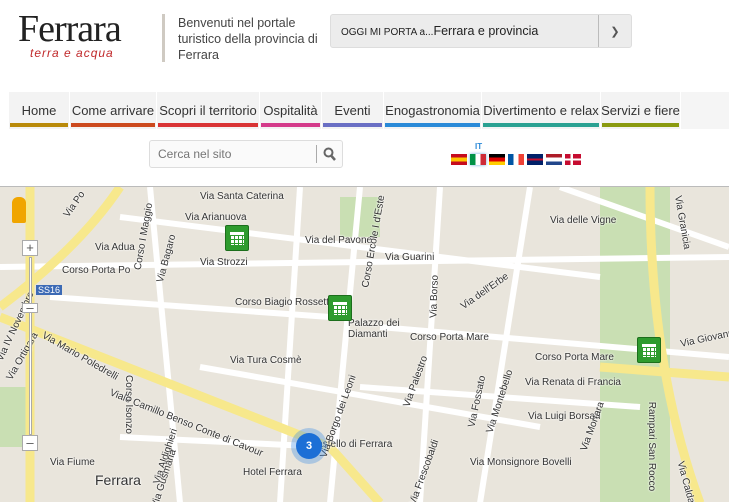 The width and height of the screenshot is (729, 502). I want to click on nav-label: Scopri il territorio, so click(208, 110).